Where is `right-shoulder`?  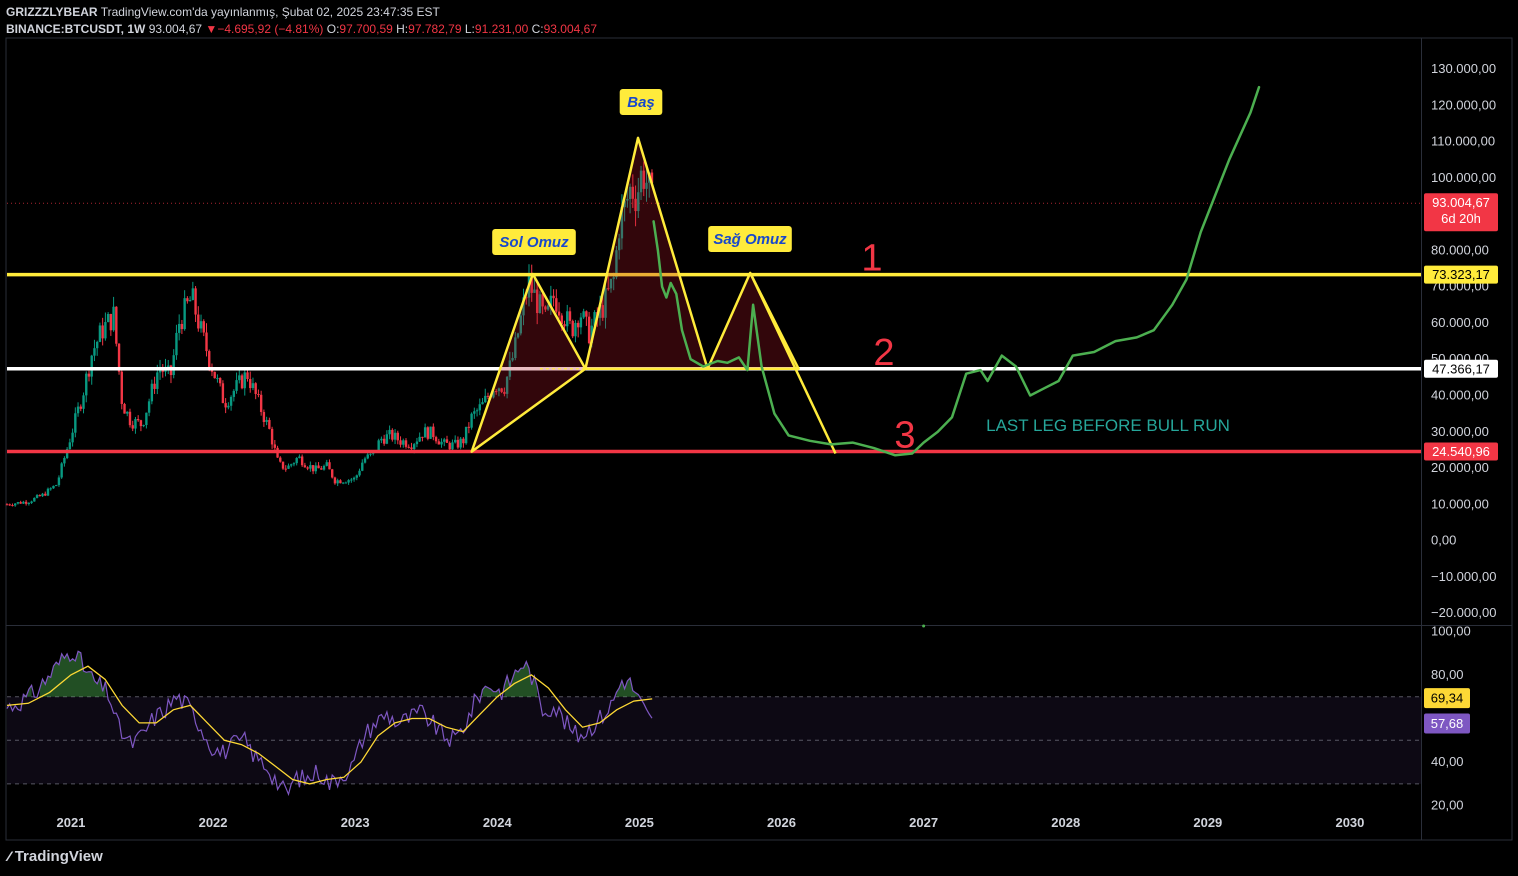 right-shoulder is located at coordinates (753, 321).